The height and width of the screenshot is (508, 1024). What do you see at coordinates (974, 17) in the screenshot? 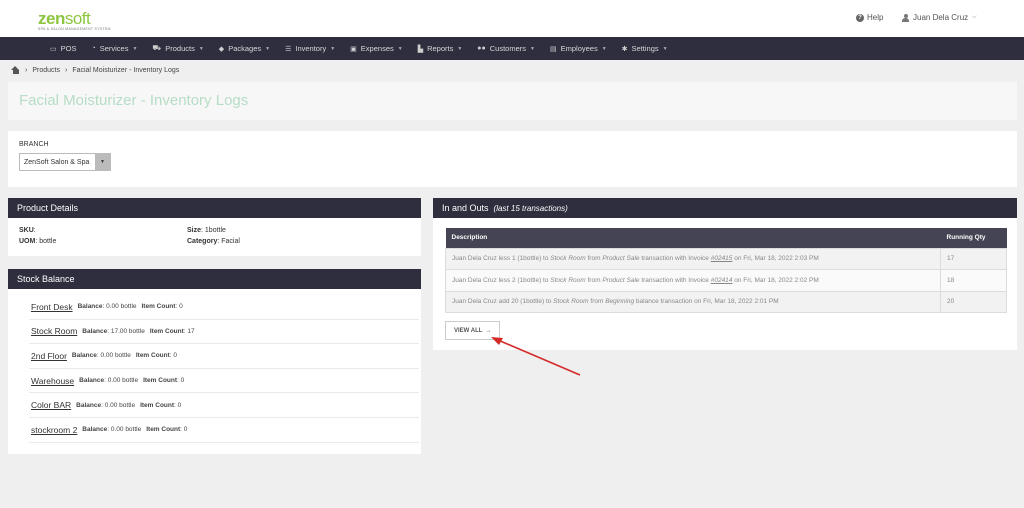
I see `chevron-down-icon: ⌵` at bounding box center [974, 17].